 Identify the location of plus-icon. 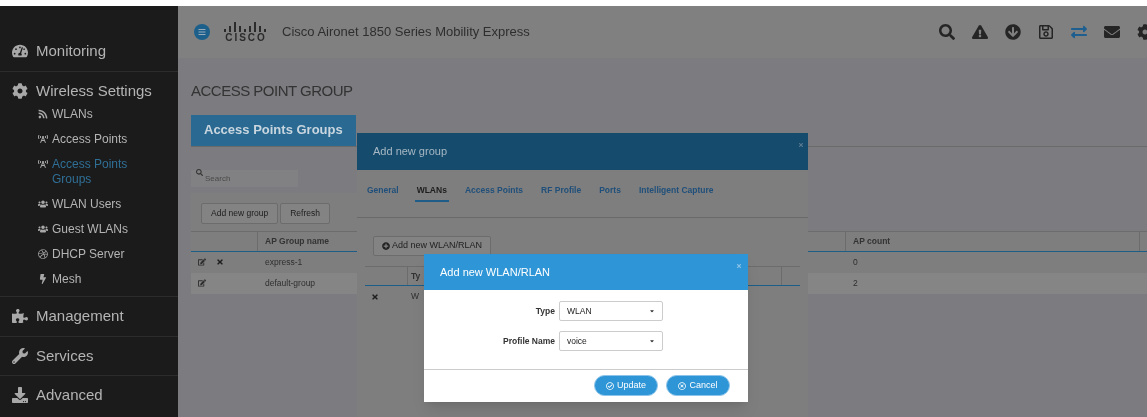
(386, 246).